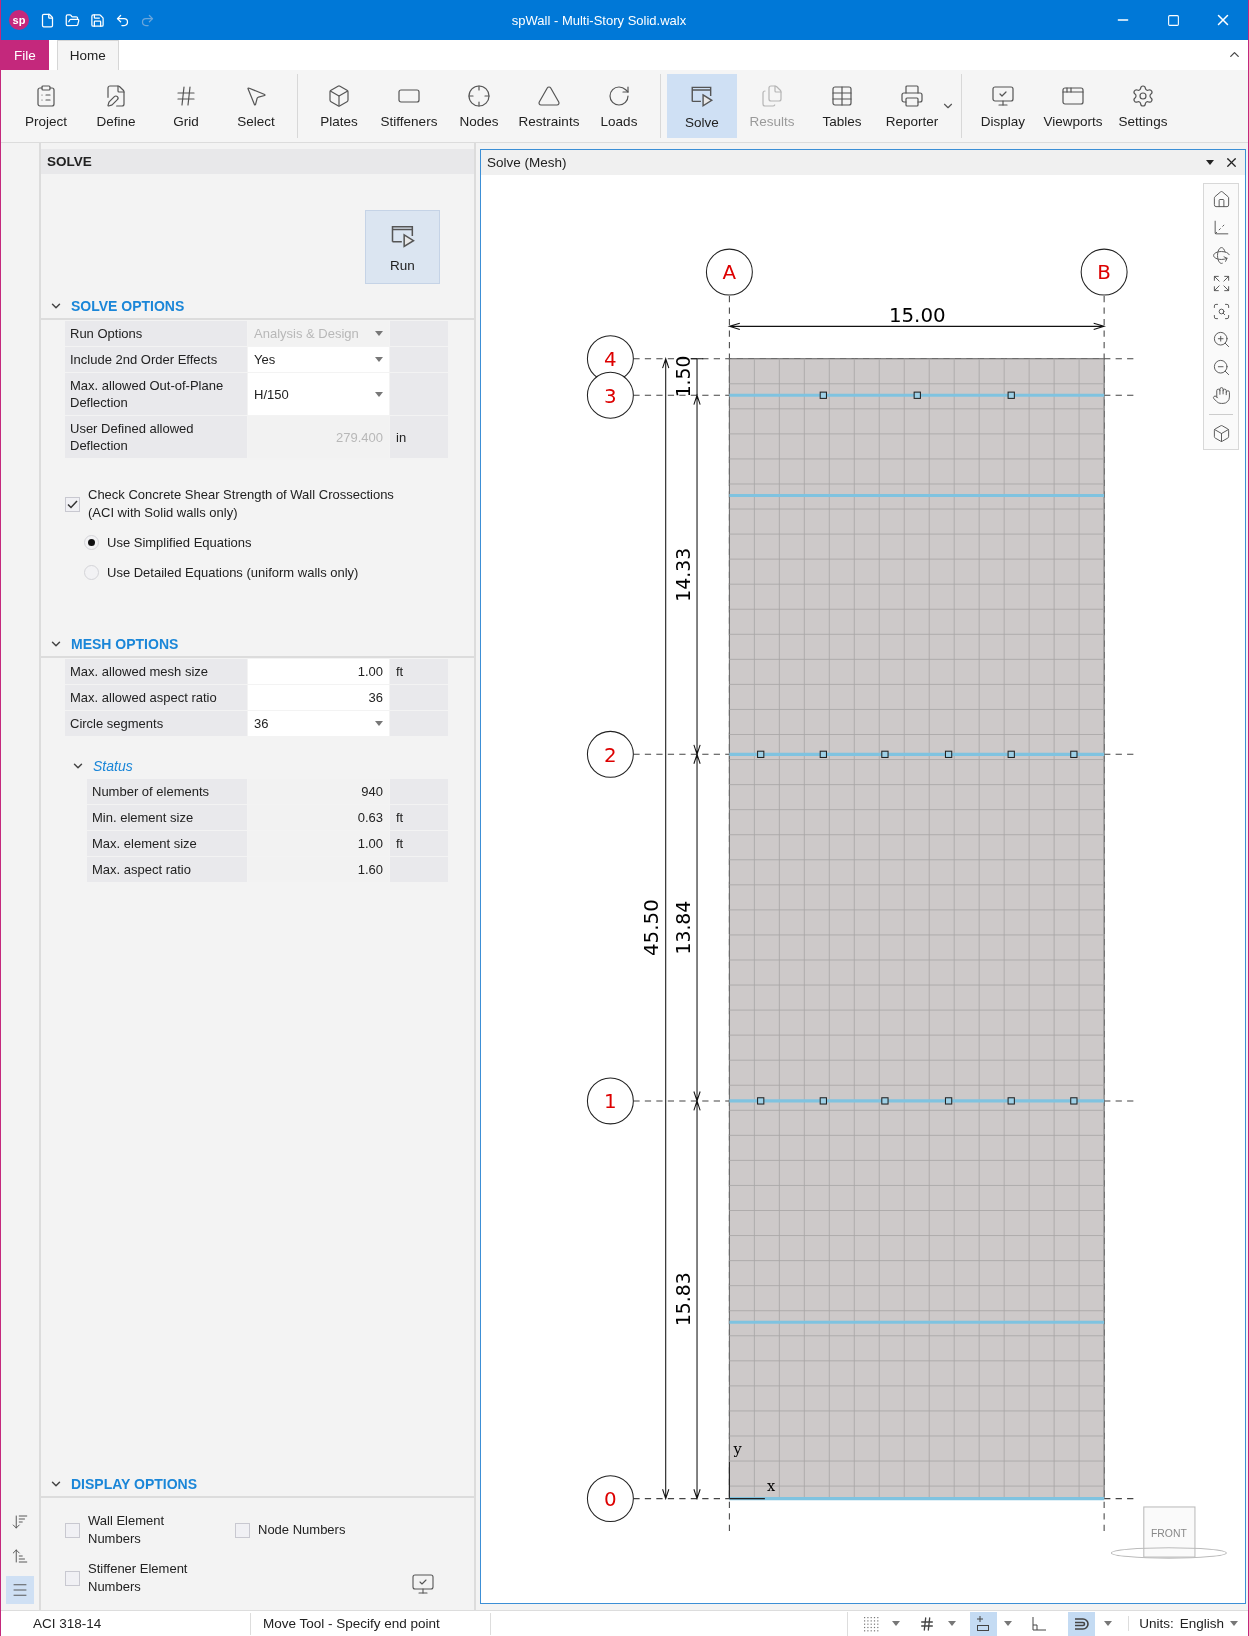 The height and width of the screenshot is (1636, 1249). Describe the element at coordinates (423, 1584) in the screenshot. I see `display-settings-icon` at that location.